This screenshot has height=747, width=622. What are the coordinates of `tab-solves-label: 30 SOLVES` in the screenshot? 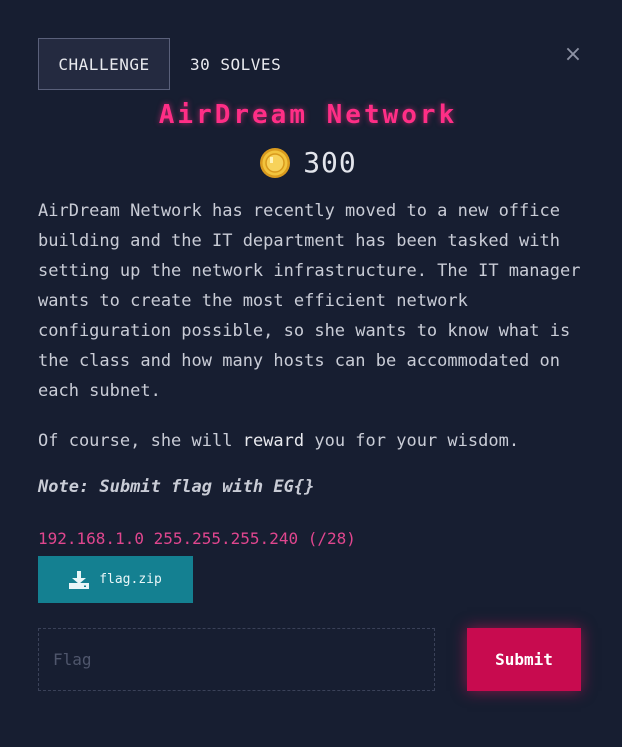 It's located at (236, 64).